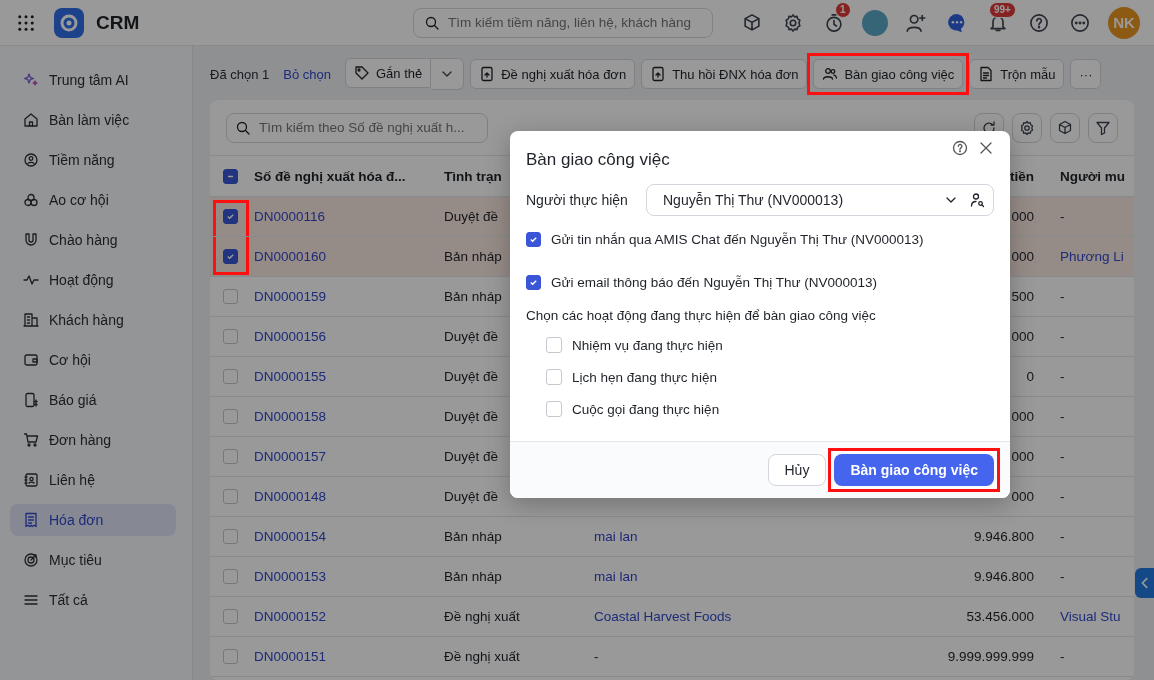  I want to click on assignee-select: Nguyễn Thị Thư (NV000013), so click(820, 200).